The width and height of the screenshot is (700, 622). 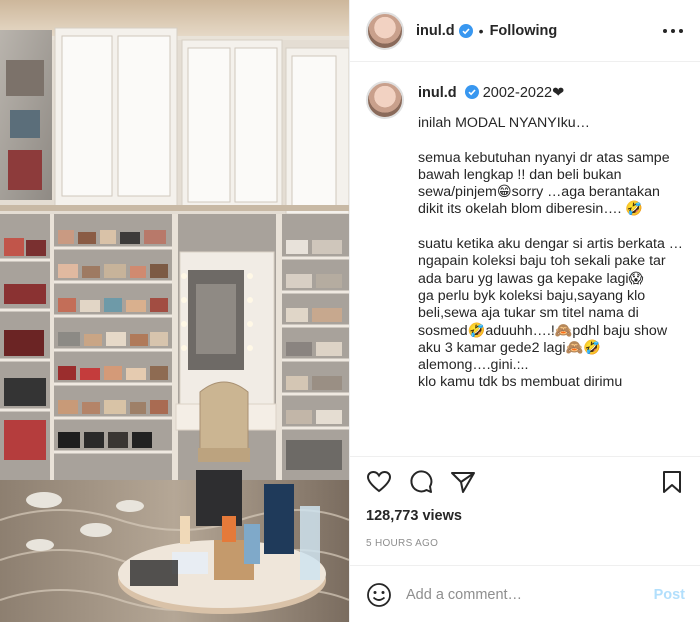 What do you see at coordinates (437, 93) in the screenshot?
I see `caption-username: inul.d` at bounding box center [437, 93].